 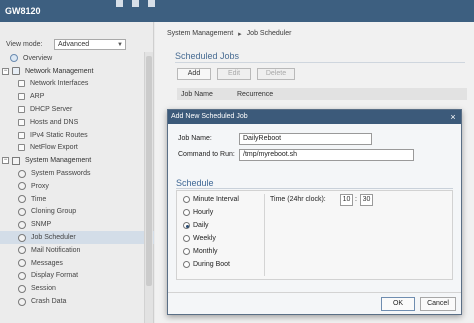 What do you see at coordinates (206, 154) in the screenshot?
I see `command-label: Command to Run:` at bounding box center [206, 154].